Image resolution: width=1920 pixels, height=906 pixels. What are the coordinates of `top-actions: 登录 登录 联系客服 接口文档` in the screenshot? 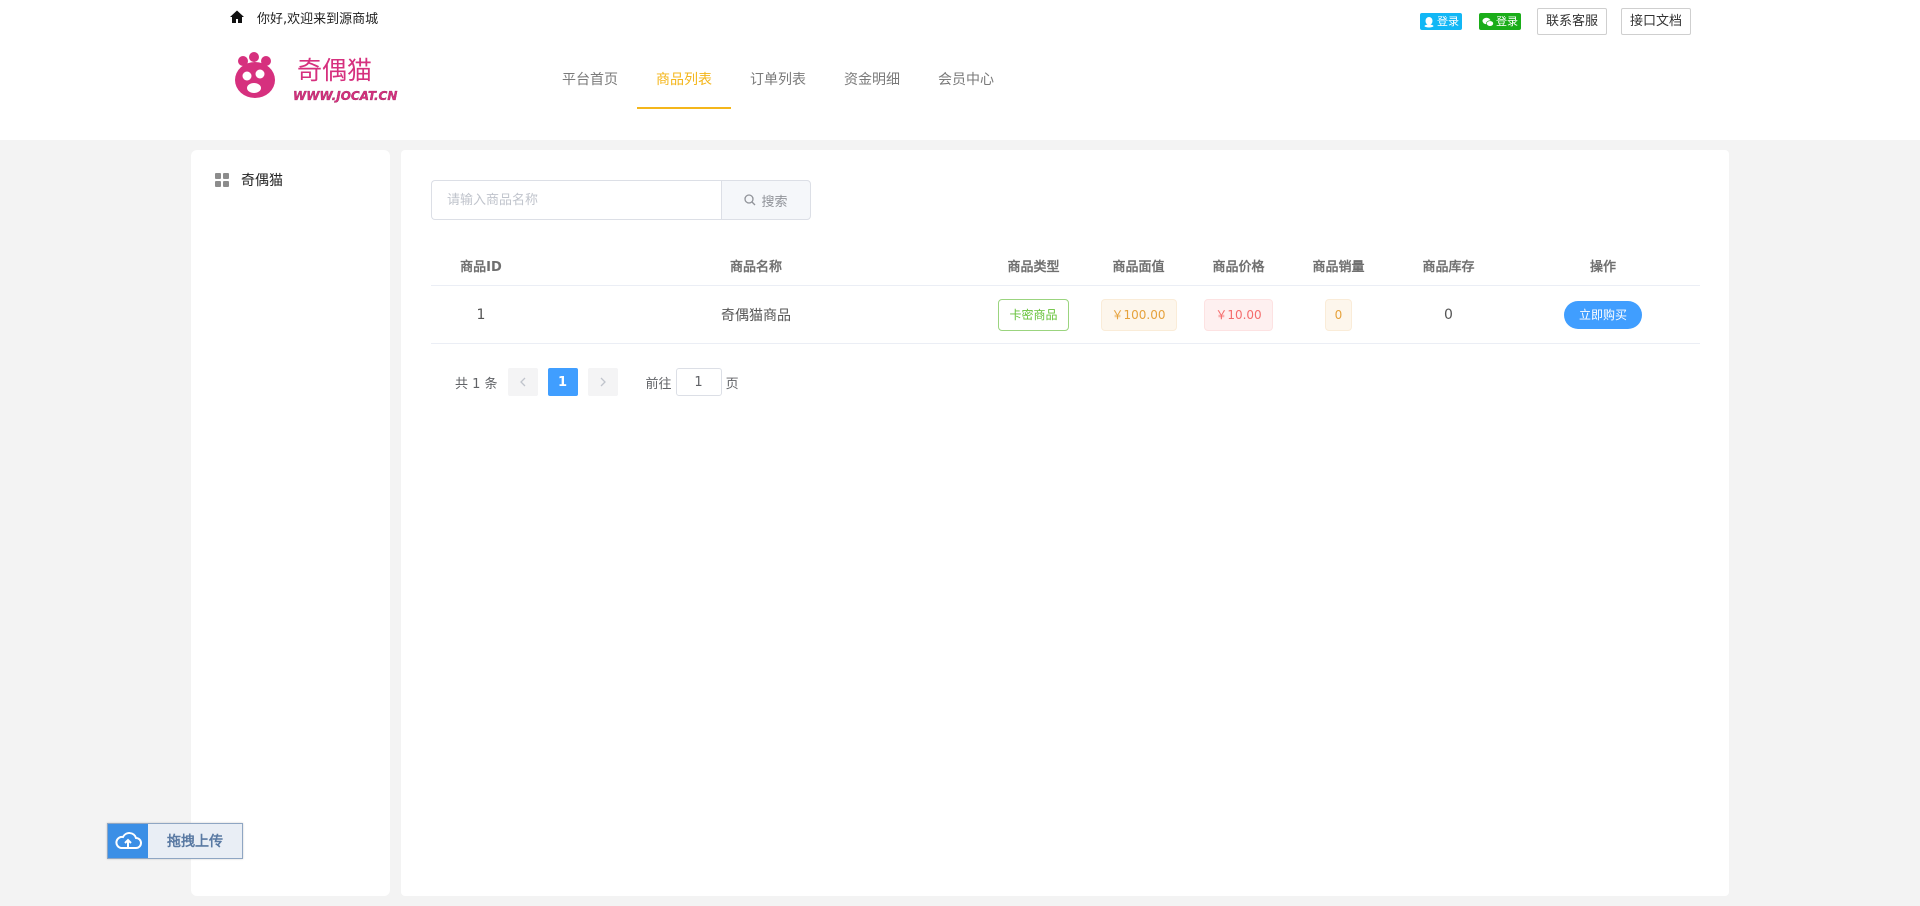 It's located at (1555, 21).